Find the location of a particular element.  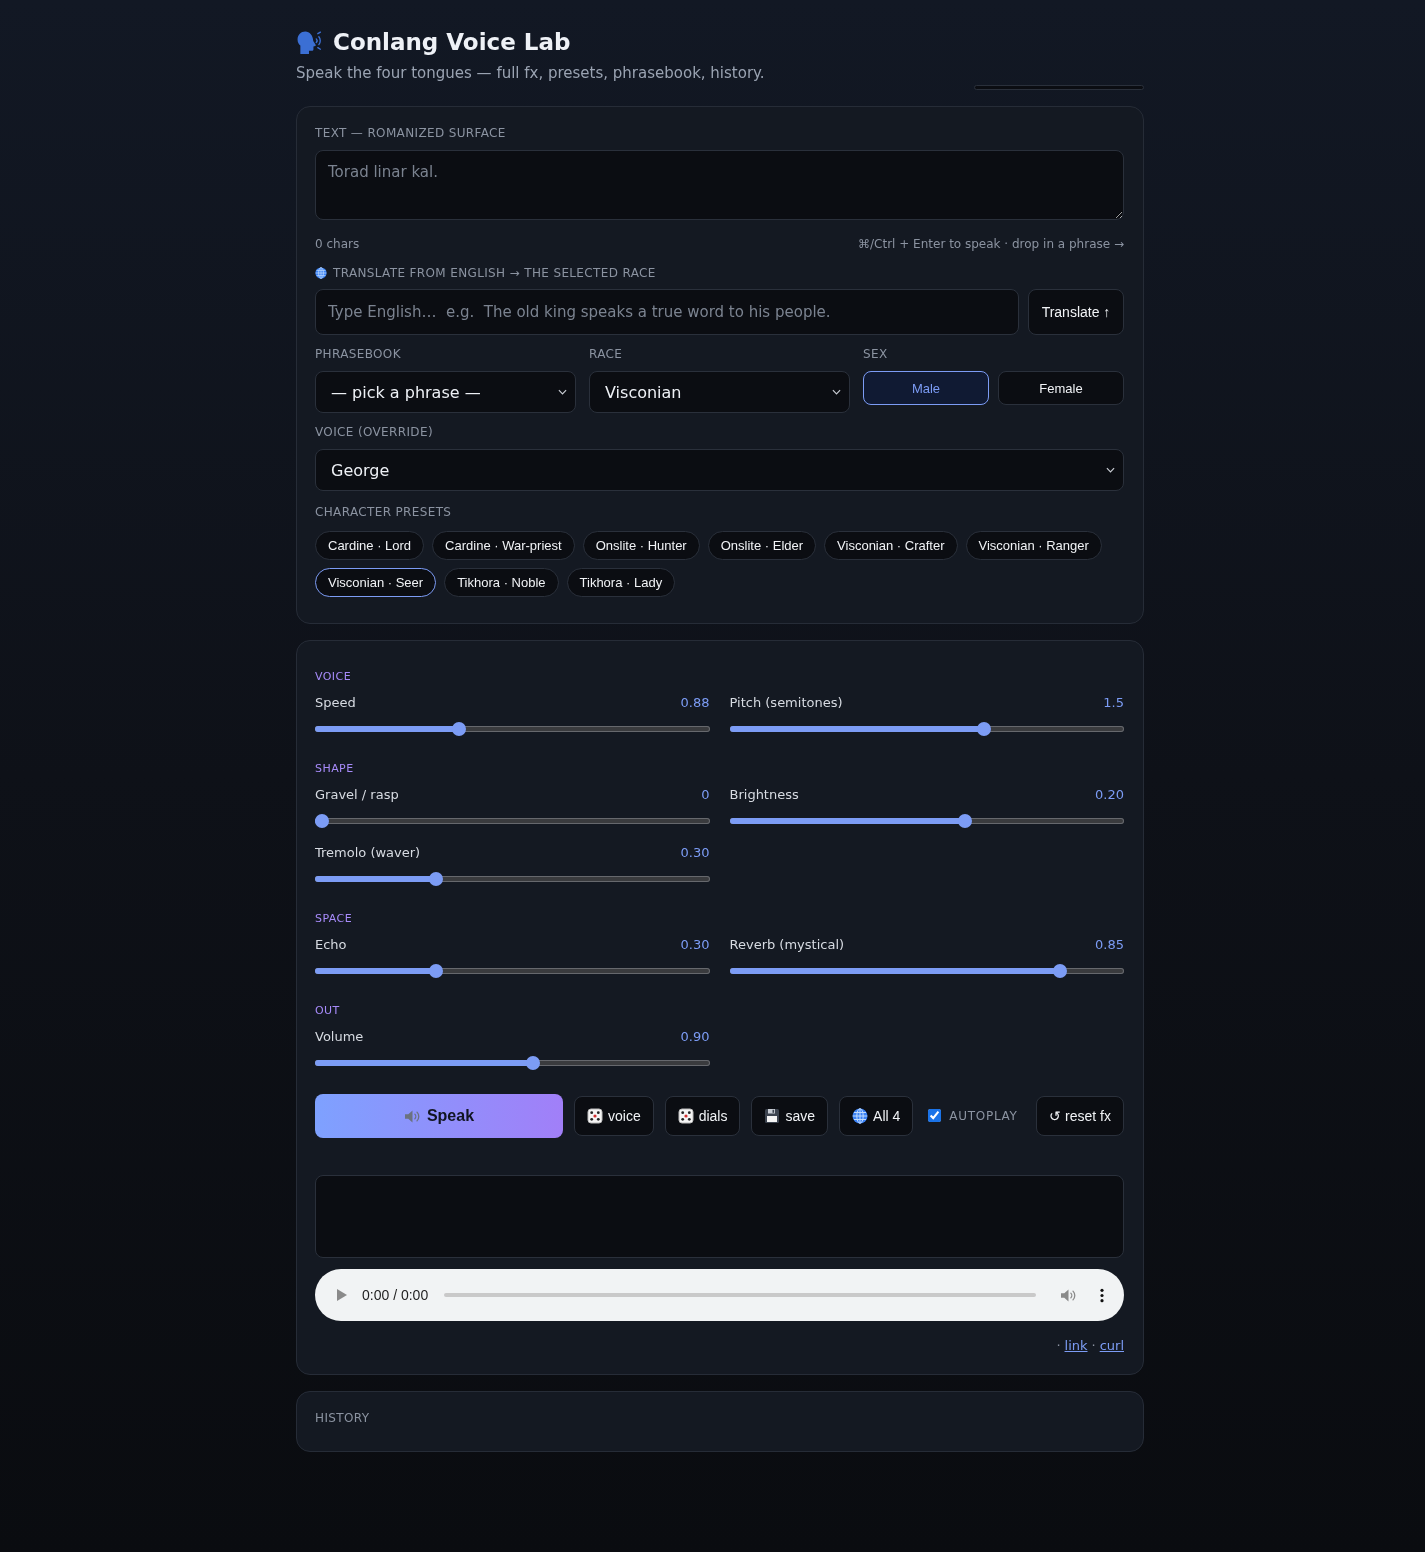

translate-button: Translate ↑ is located at coordinates (1076, 312).